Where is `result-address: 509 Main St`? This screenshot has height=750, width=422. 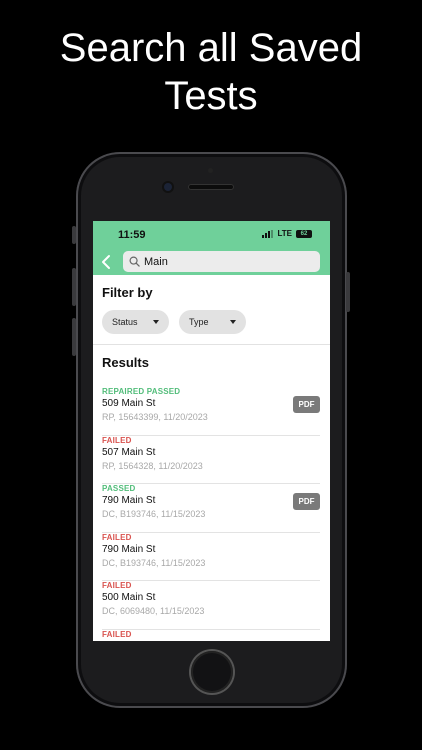
result-address: 509 Main St is located at coordinates (129, 403).